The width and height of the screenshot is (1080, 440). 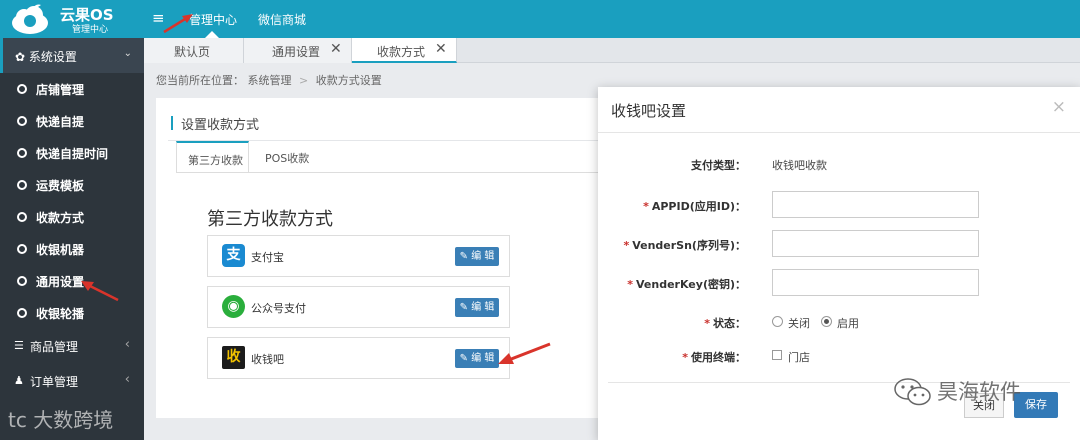 What do you see at coordinates (127, 53) in the screenshot?
I see `chevron-down-icon: ⌄` at bounding box center [127, 53].